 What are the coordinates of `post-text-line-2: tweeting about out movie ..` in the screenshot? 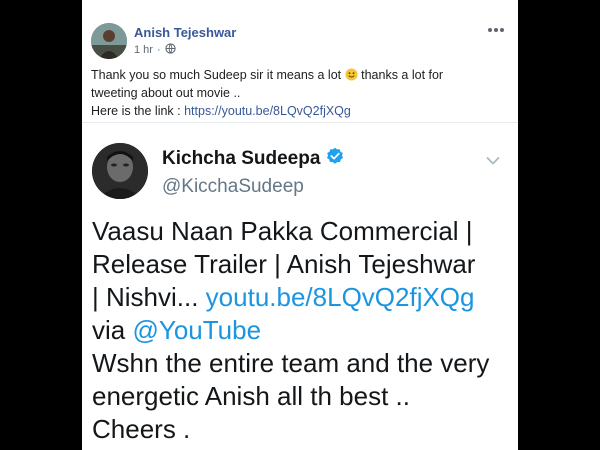 It's located at (166, 93).